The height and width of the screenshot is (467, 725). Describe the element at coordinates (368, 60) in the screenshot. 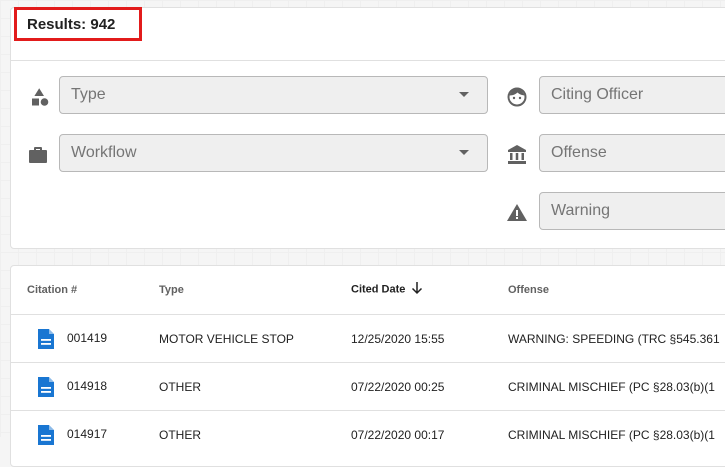

I see `divider` at that location.